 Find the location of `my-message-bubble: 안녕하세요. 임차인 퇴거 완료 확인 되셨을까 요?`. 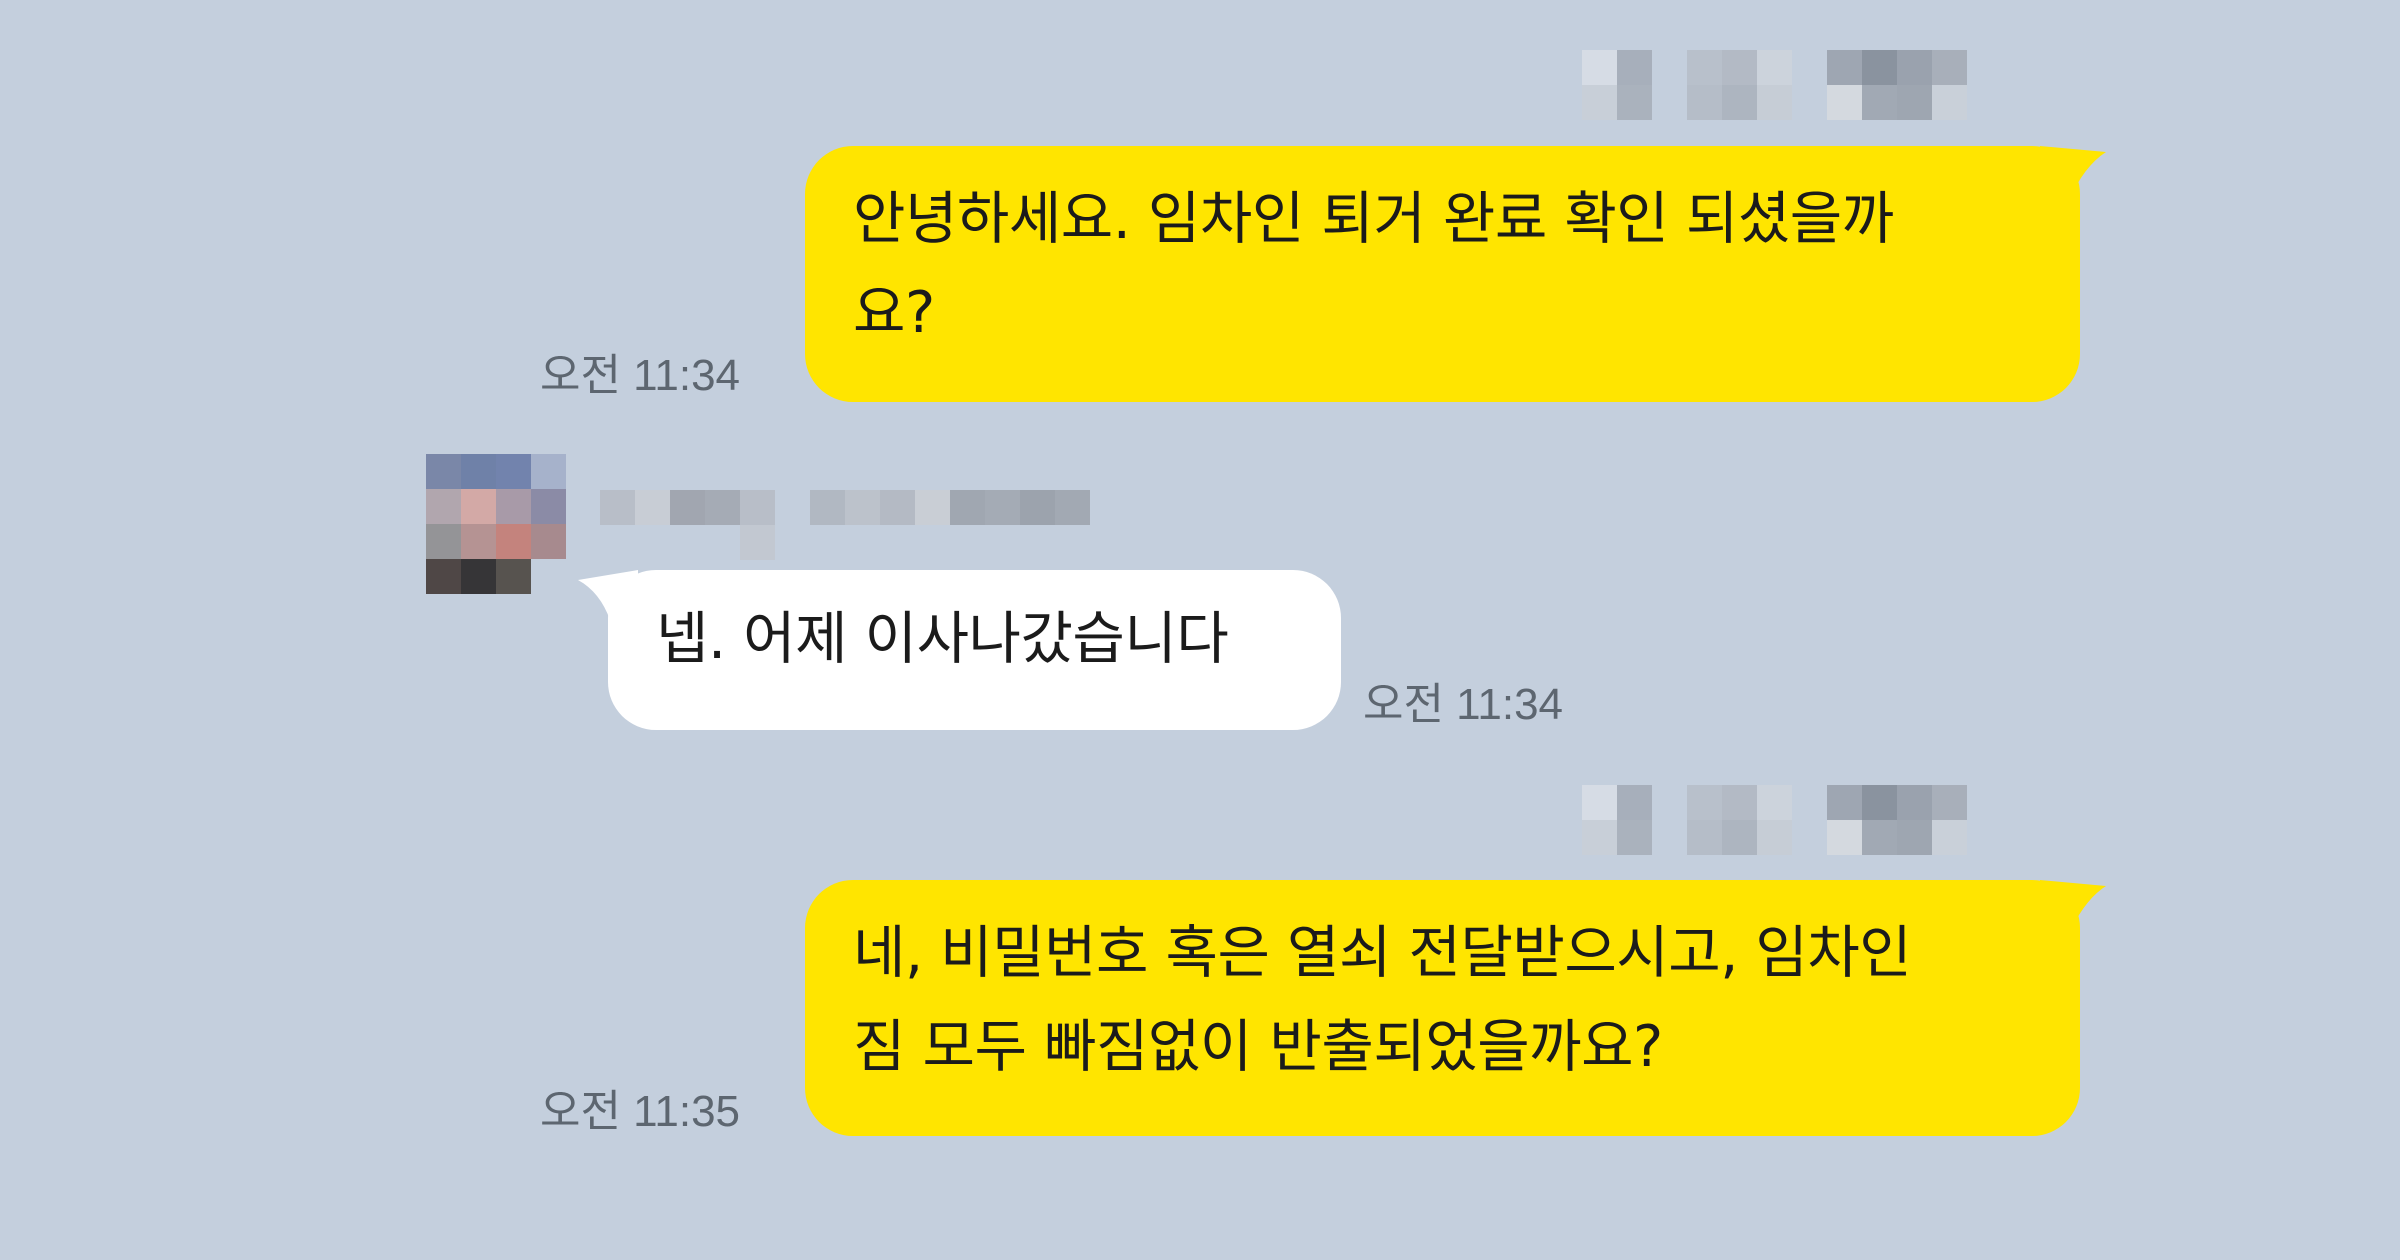

my-message-bubble: 안녕하세요. 임차인 퇴거 완료 확인 되셨을까 요? is located at coordinates (1442, 274).